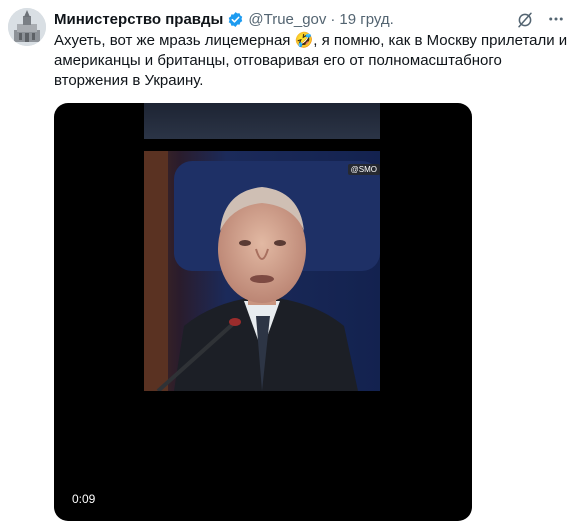 The width and height of the screenshot is (580, 525). What do you see at coordinates (287, 19) in the screenshot?
I see `handle: @True_gov` at bounding box center [287, 19].